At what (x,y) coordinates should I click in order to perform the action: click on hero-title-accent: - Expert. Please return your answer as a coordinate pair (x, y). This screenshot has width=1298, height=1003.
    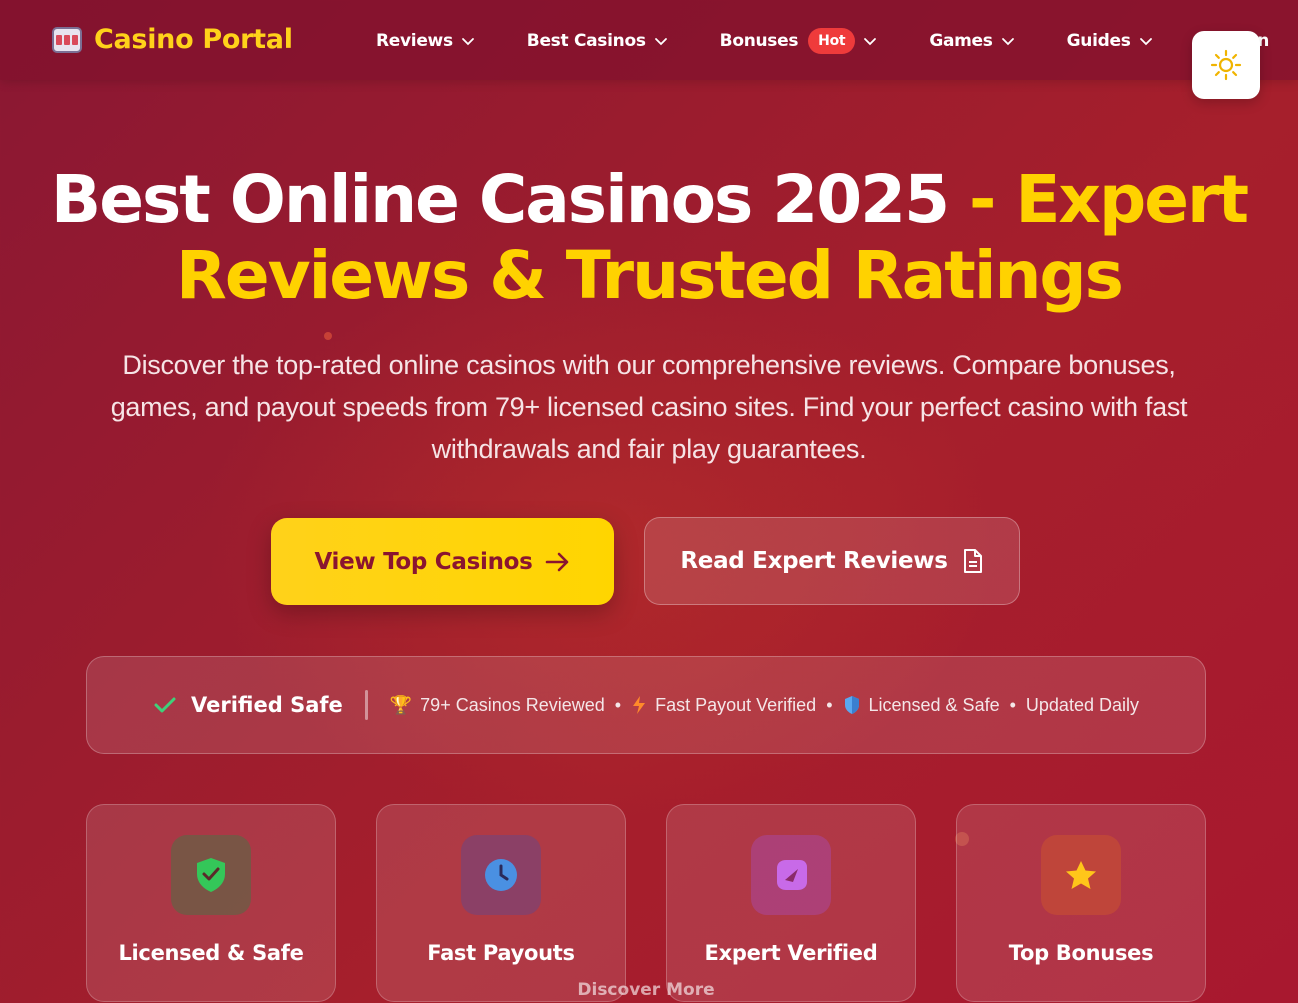
    Looking at the image, I should click on (1098, 199).